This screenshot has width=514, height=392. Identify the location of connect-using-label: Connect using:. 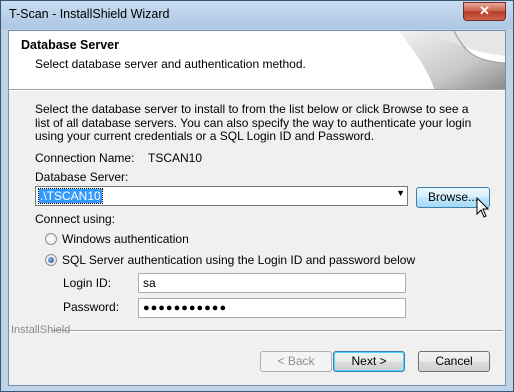
(75, 219).